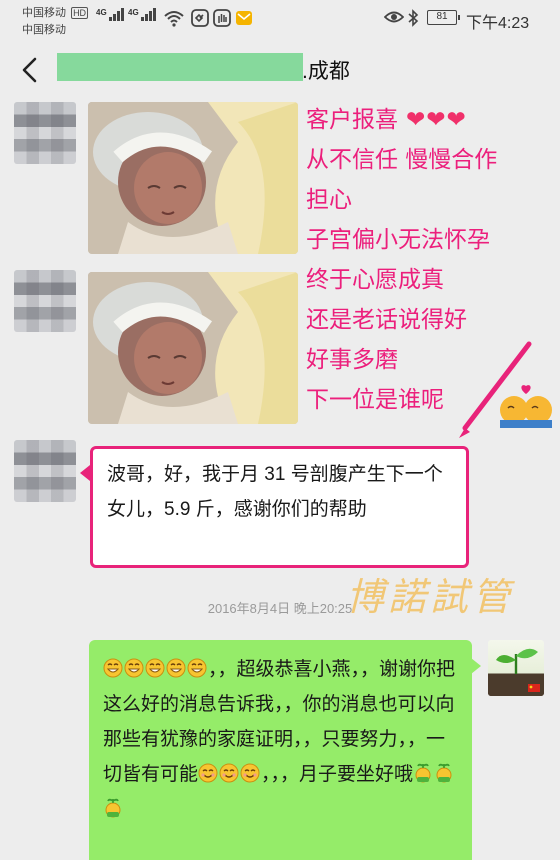 The image size is (560, 860). Describe the element at coordinates (200, 18) in the screenshot. I see `app-notification-icon` at that location.